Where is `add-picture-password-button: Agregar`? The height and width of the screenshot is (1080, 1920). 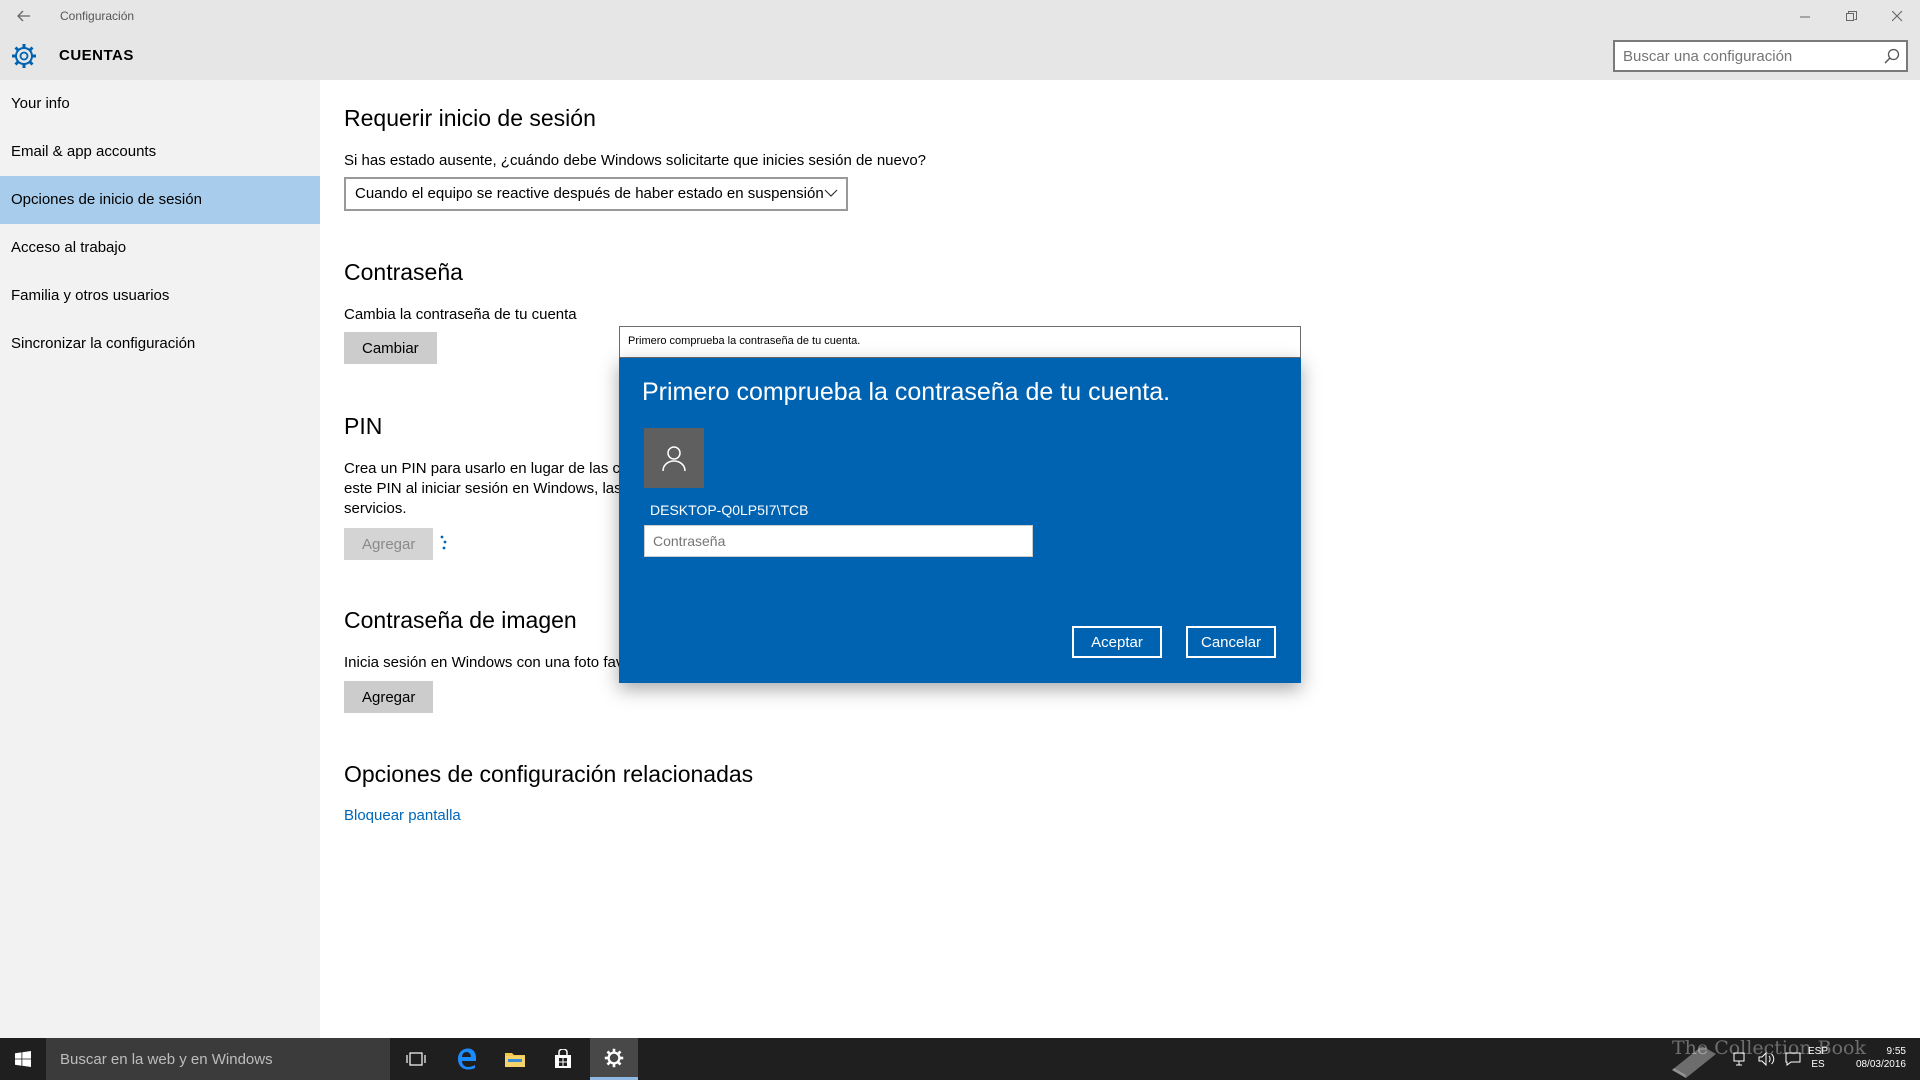
add-picture-password-button: Agregar is located at coordinates (389, 697).